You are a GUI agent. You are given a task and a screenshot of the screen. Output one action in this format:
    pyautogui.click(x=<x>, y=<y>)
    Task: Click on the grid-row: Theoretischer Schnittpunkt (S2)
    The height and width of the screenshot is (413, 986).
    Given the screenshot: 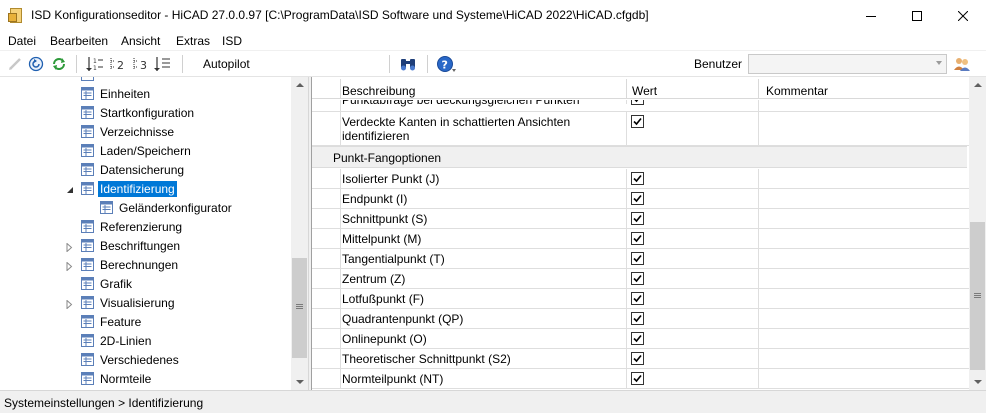 What is the action you would take?
    pyautogui.click(x=640, y=359)
    